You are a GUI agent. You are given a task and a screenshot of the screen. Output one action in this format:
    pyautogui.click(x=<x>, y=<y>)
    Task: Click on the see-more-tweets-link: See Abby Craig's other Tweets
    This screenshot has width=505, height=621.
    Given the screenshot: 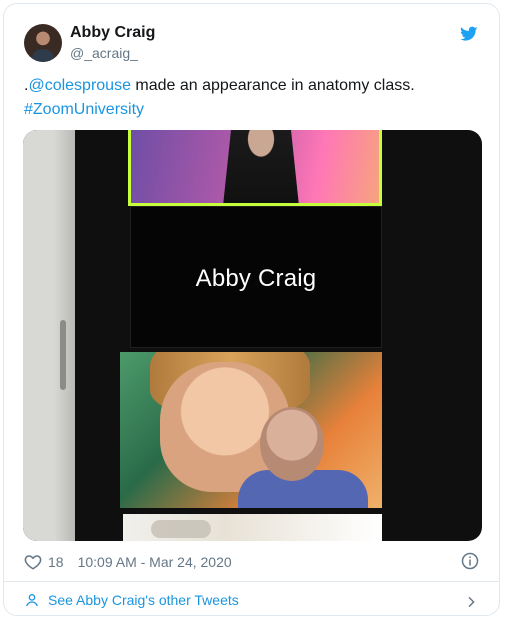 What is the action you would take?
    pyautogui.click(x=131, y=600)
    